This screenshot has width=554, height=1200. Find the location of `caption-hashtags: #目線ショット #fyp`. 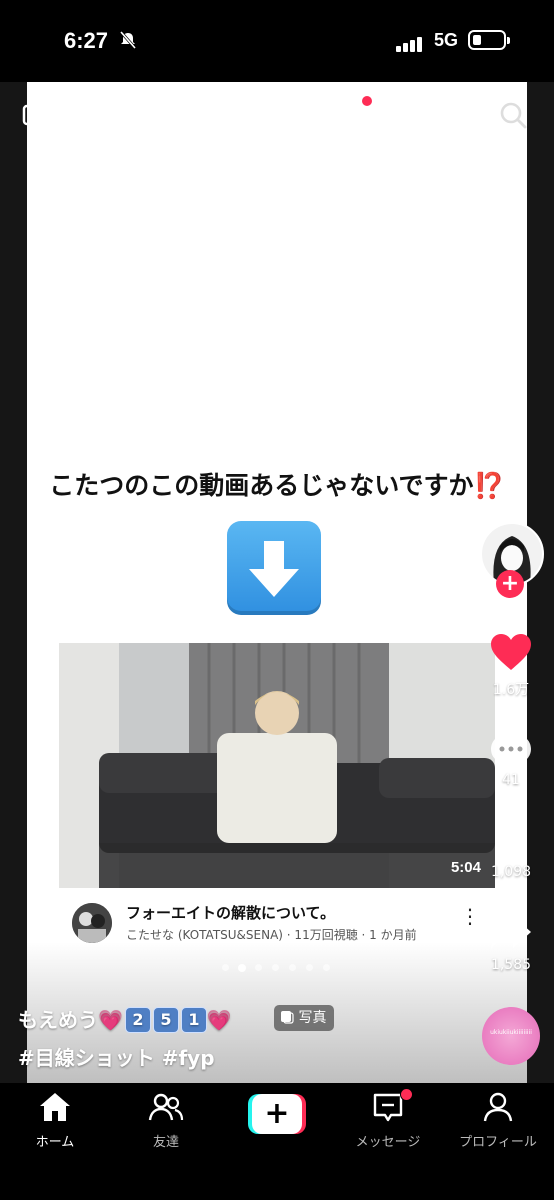

caption-hashtags: #目線ショット #fyp is located at coordinates (116, 1056).